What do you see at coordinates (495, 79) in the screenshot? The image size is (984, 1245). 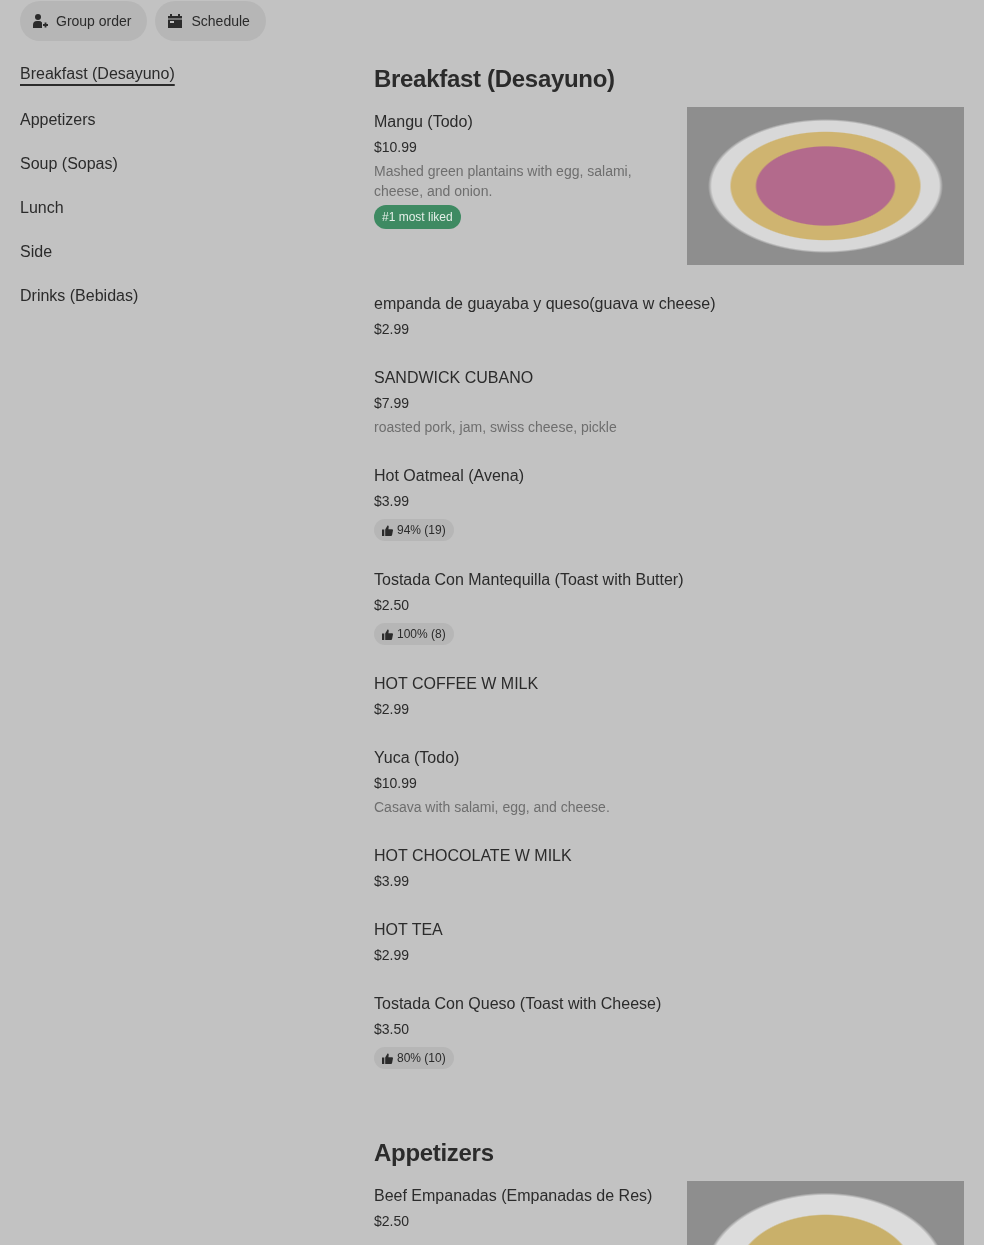 I see `section-heading: Breakfast (Desayuno)` at bounding box center [495, 79].